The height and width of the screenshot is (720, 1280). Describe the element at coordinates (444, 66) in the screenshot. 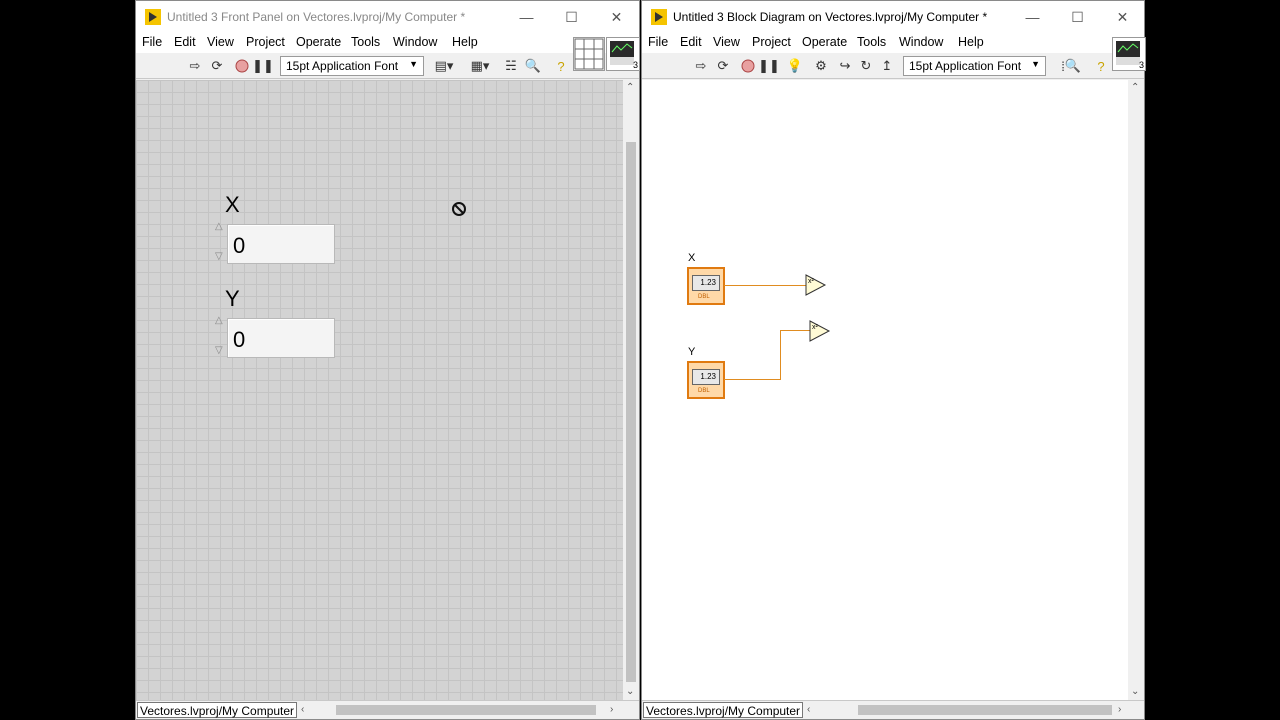

I see `align-objects-icon: ▤▾` at that location.